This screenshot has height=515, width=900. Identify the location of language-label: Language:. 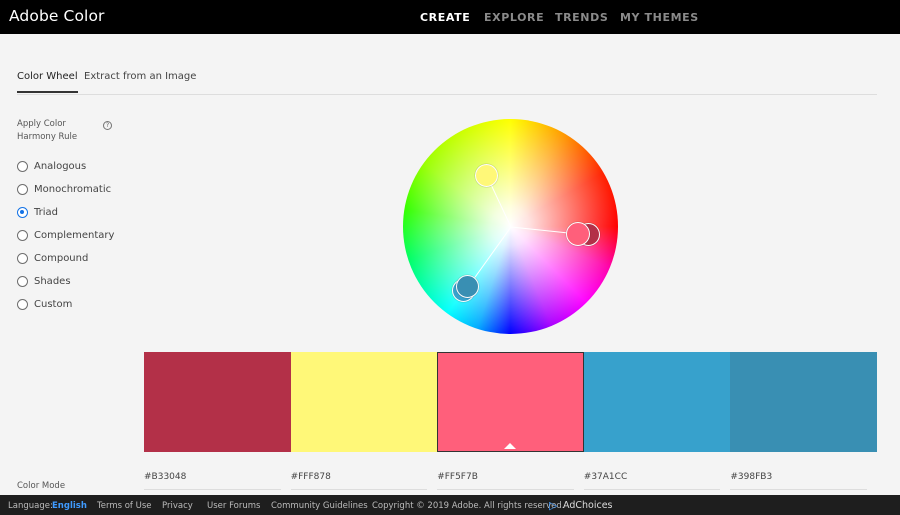
(30, 506).